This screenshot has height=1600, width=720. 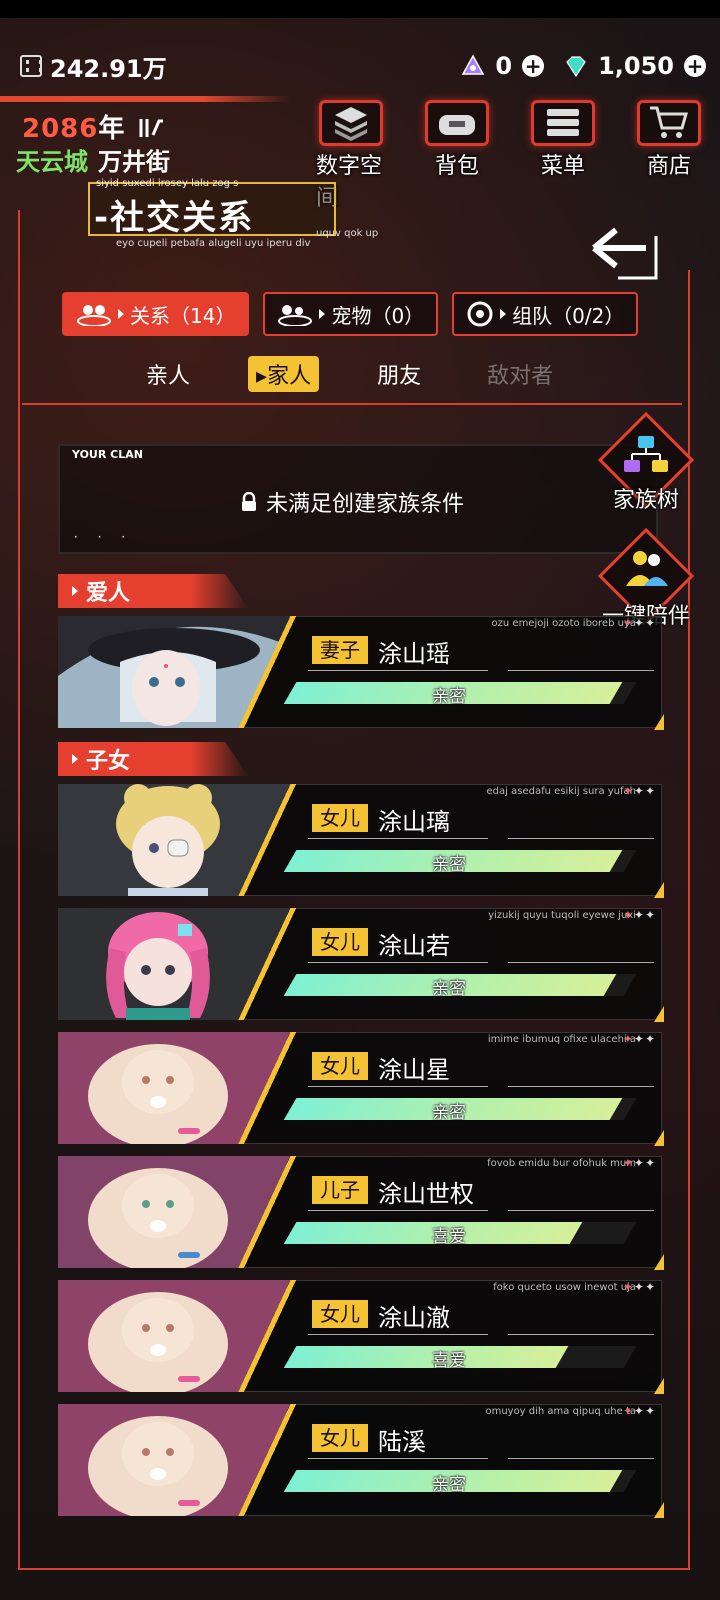 I want to click on title-caption-right: uquv qok up, so click(x=347, y=233).